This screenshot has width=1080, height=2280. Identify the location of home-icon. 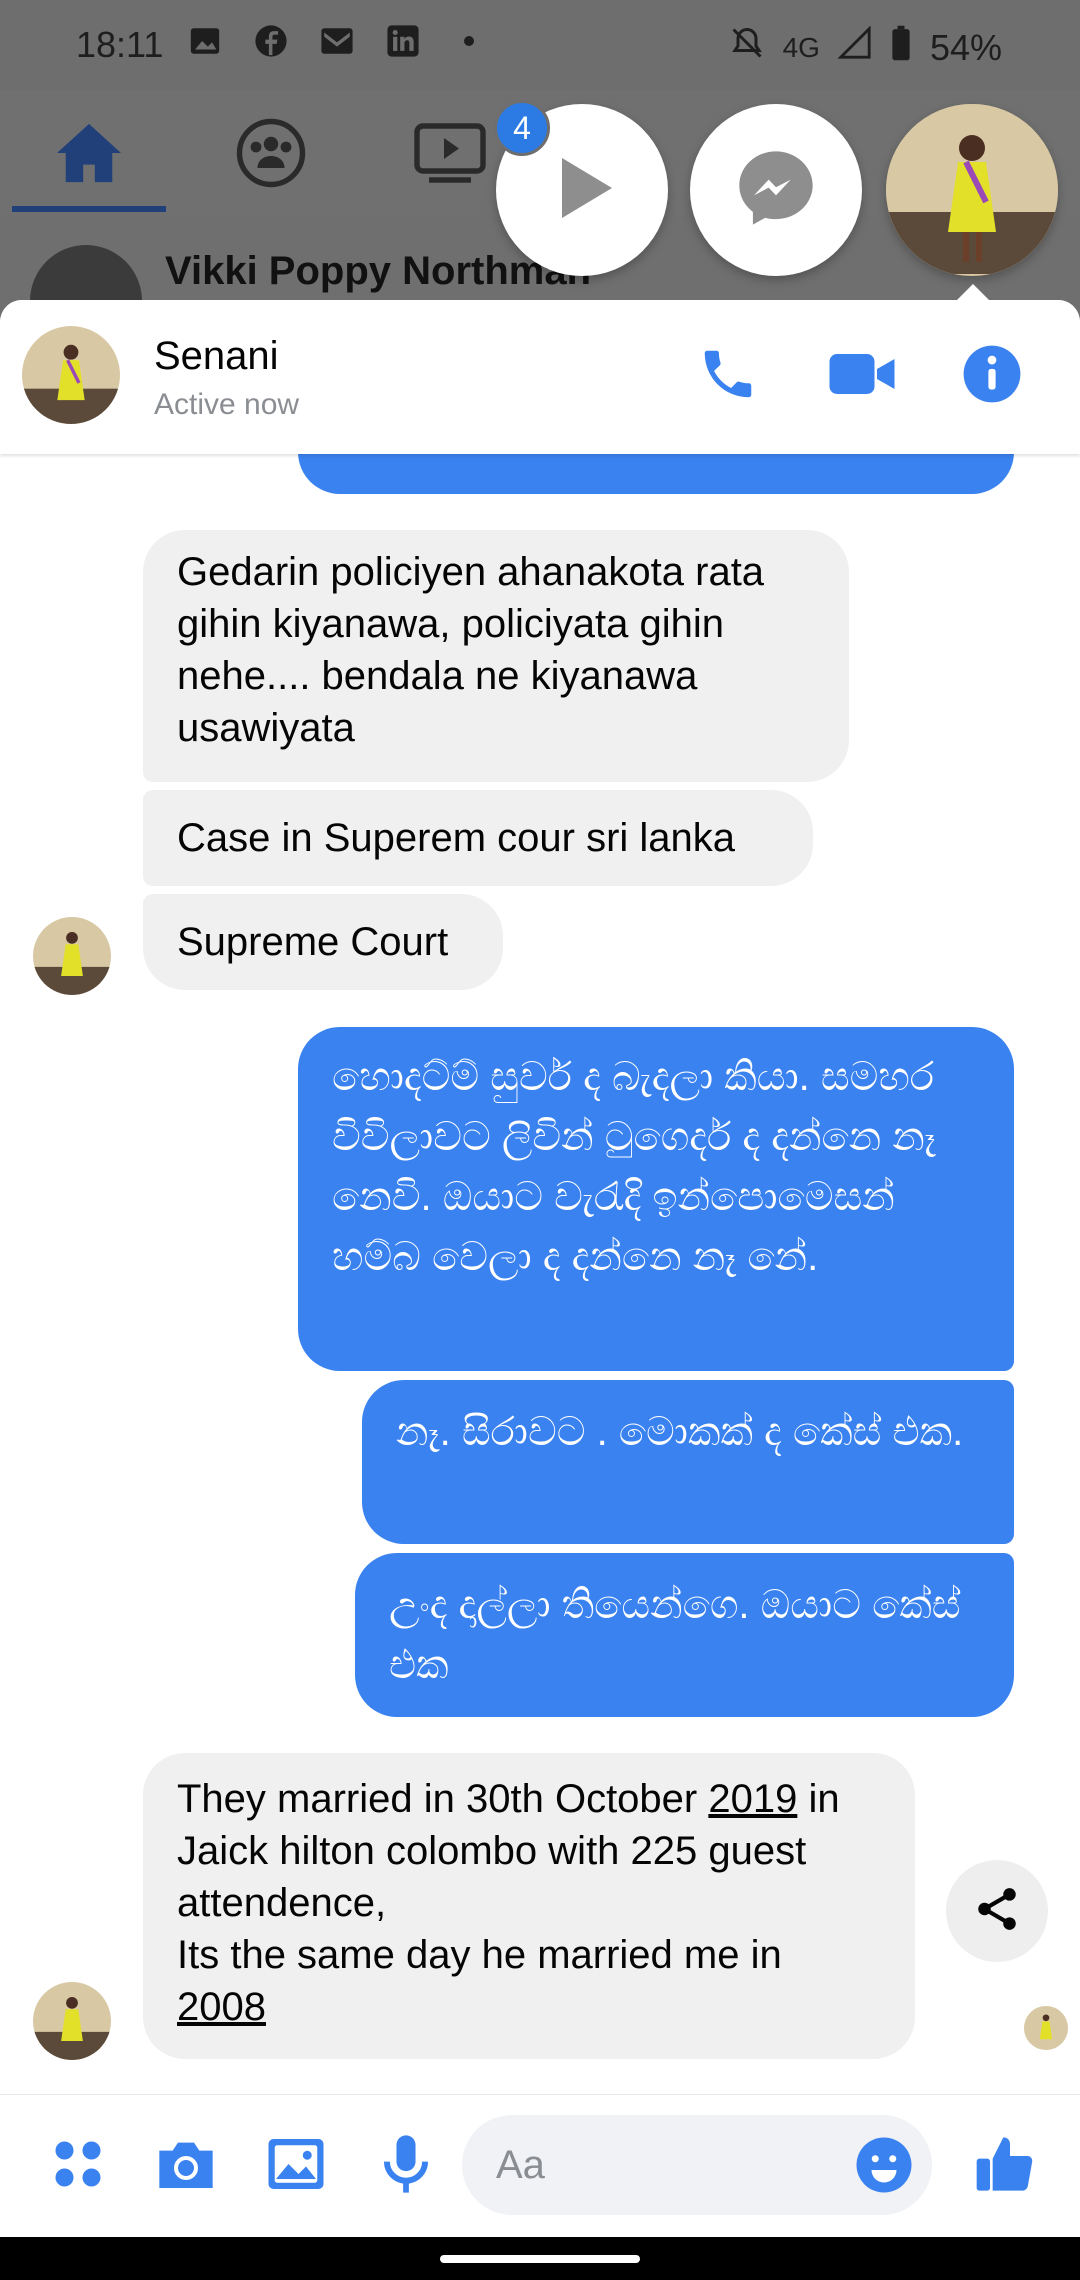
(89, 155).